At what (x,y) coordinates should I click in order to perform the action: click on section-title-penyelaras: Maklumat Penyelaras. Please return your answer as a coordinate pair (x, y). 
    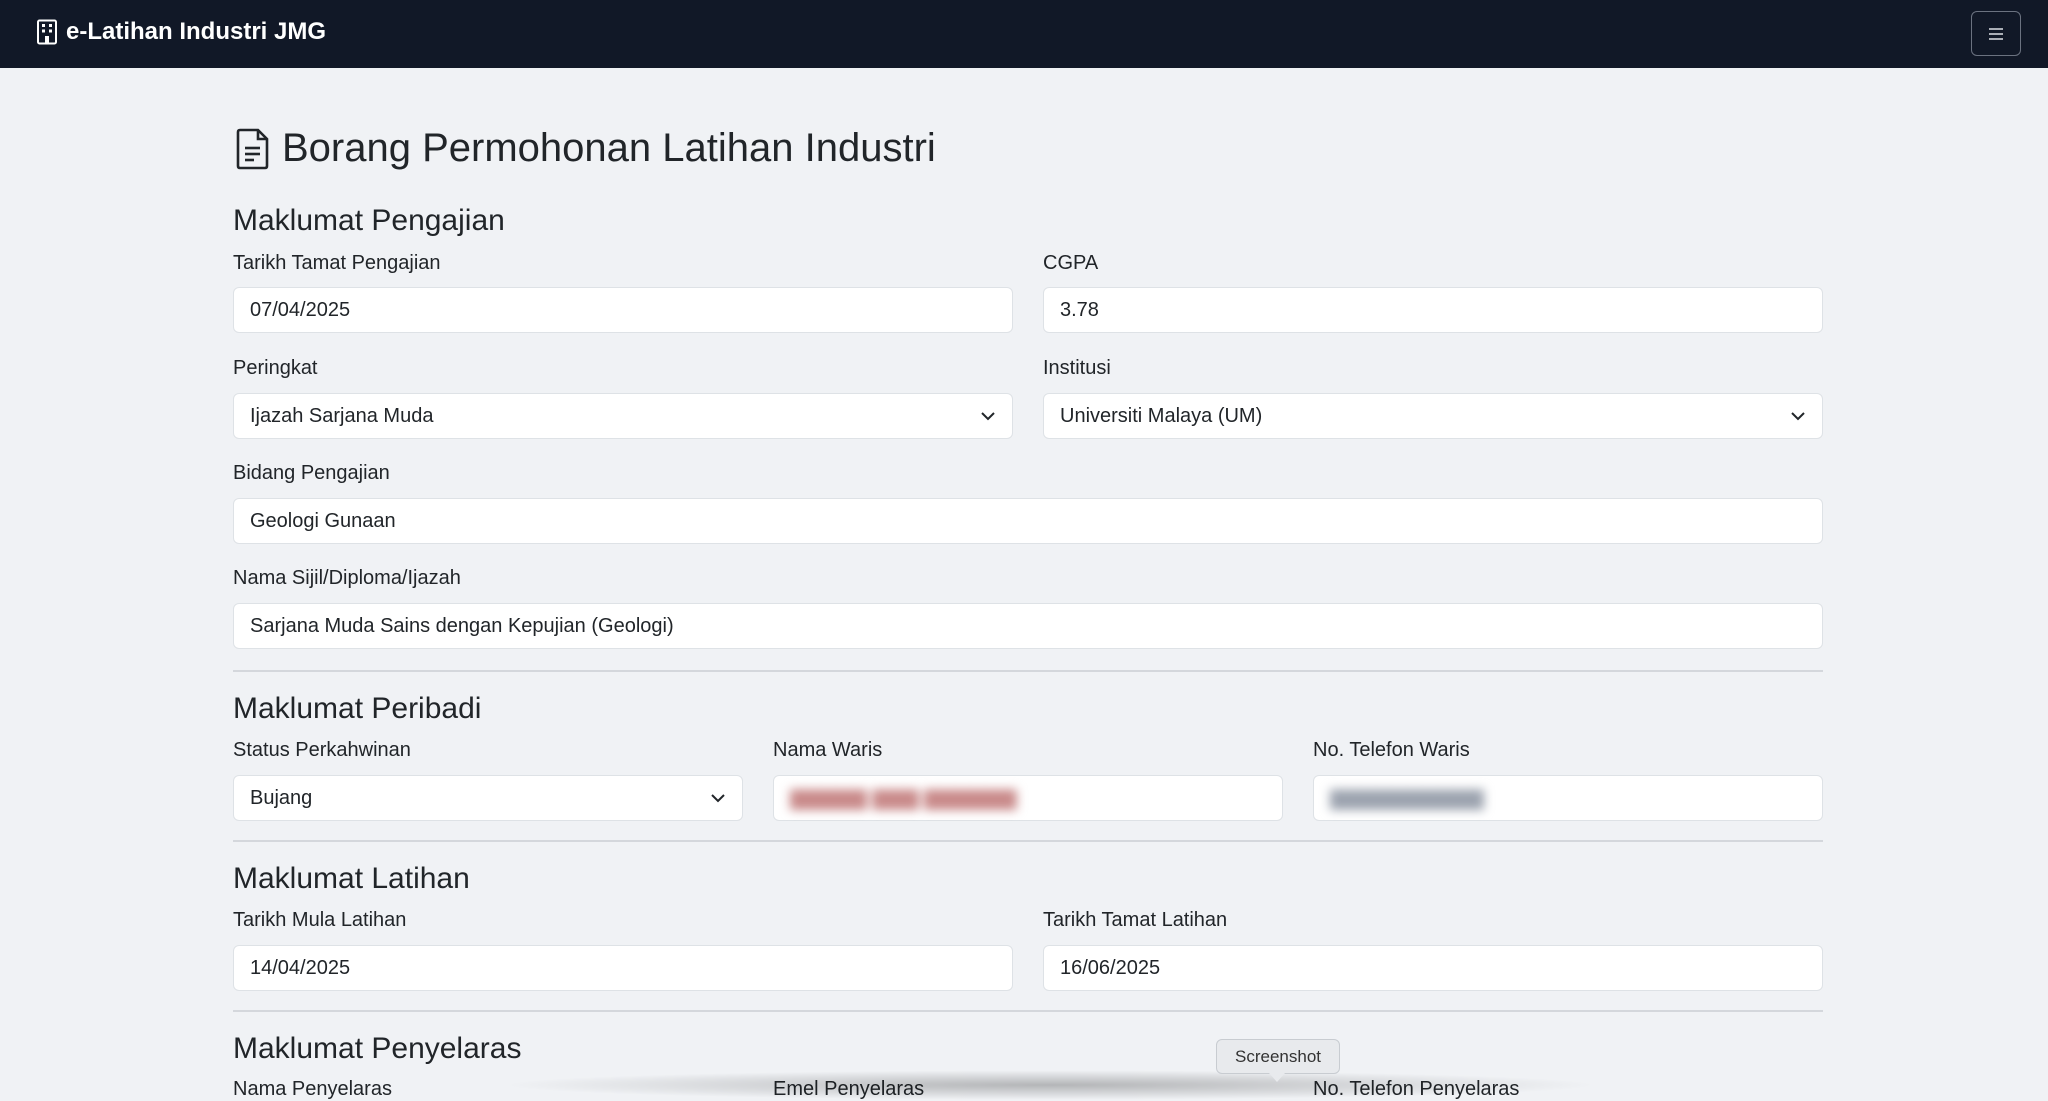
    Looking at the image, I should click on (377, 1048).